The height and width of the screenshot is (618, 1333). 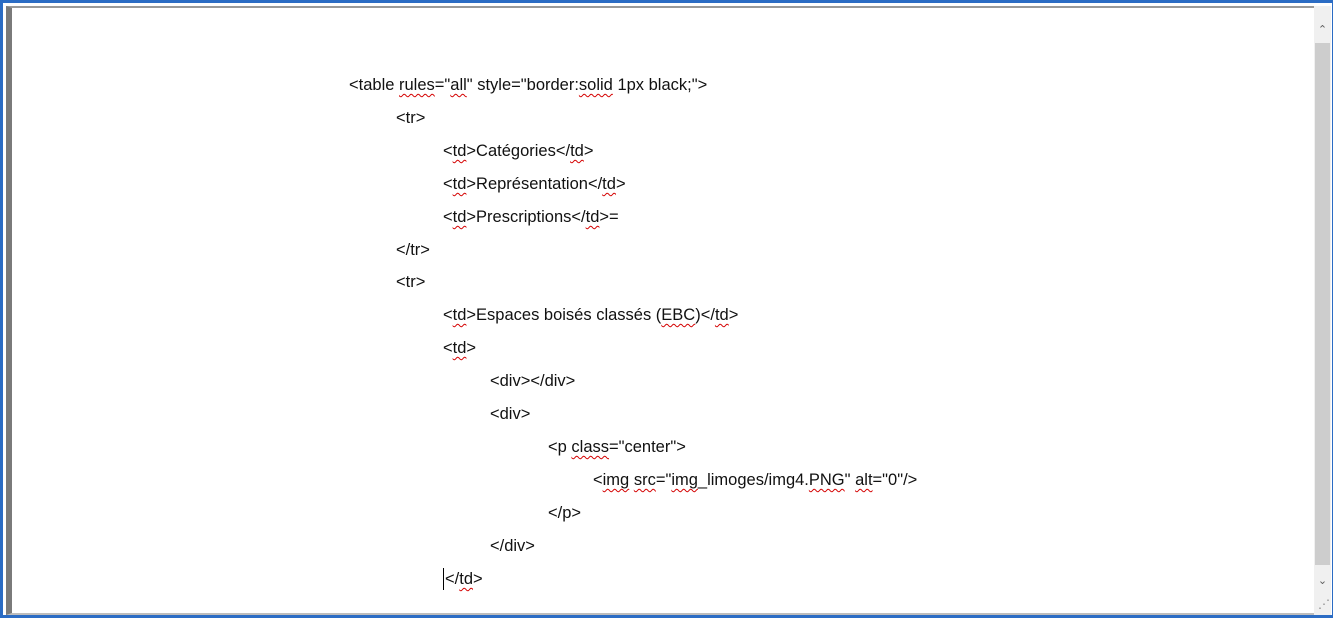 I want to click on code-token: <div></div>, so click(x=533, y=381).